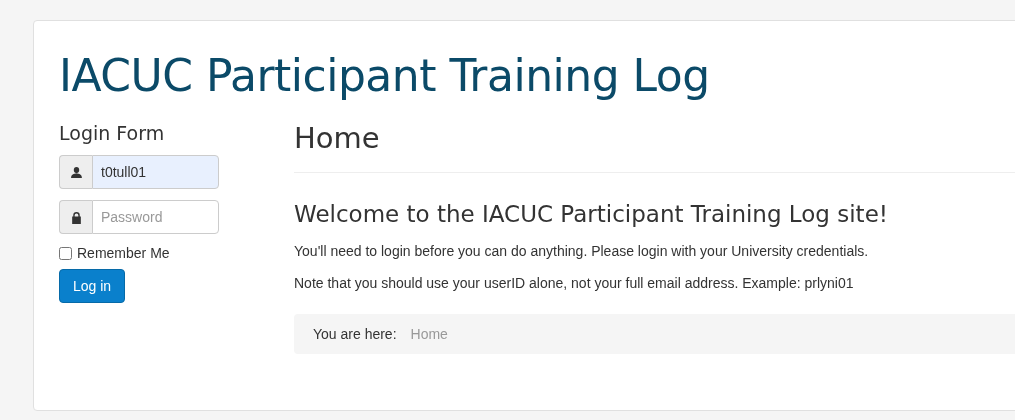  I want to click on breadcrumb-item: Home, so click(429, 334).